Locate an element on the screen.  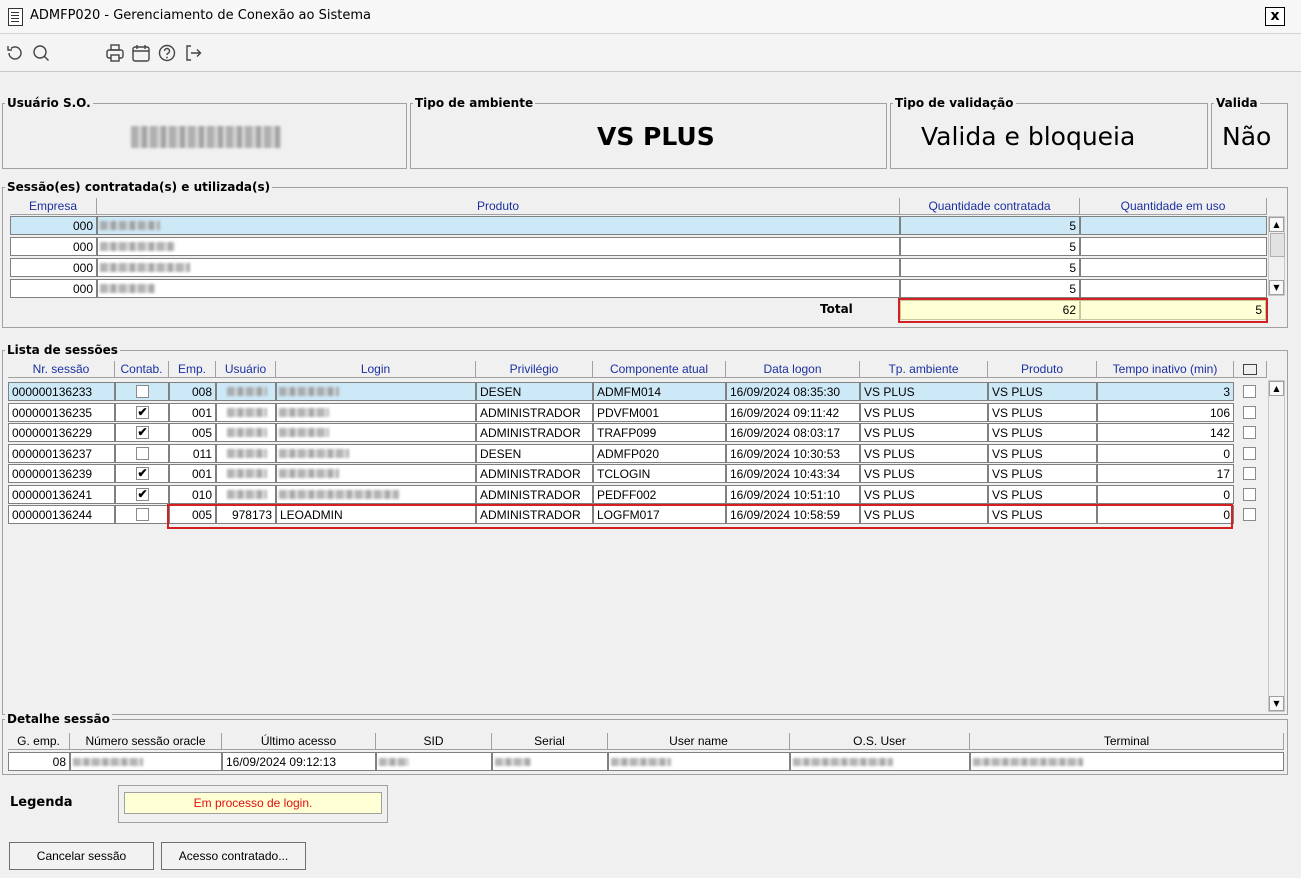
session-data-logon: 16/09/2024 10:51:10 is located at coordinates (793, 494).